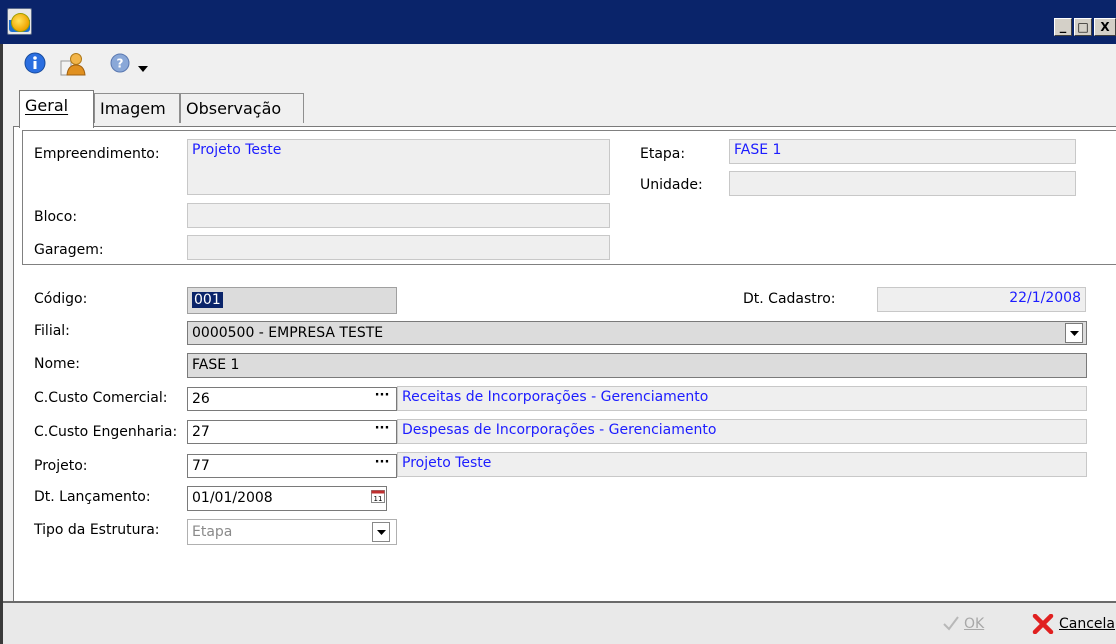 The image size is (1116, 644). I want to click on dt-lancamento-label: Dt. Lançamento:, so click(92, 497).